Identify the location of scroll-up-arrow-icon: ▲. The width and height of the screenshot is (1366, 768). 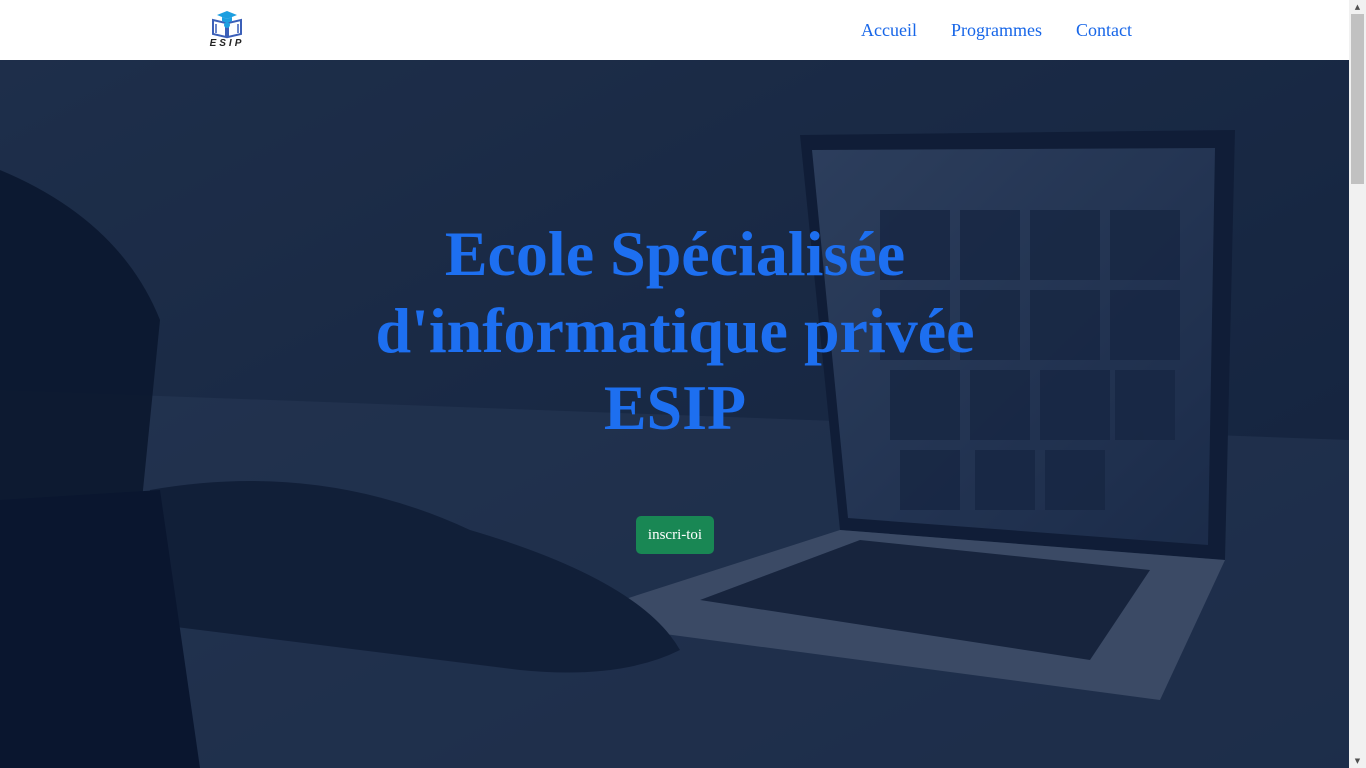
(1357, 7).